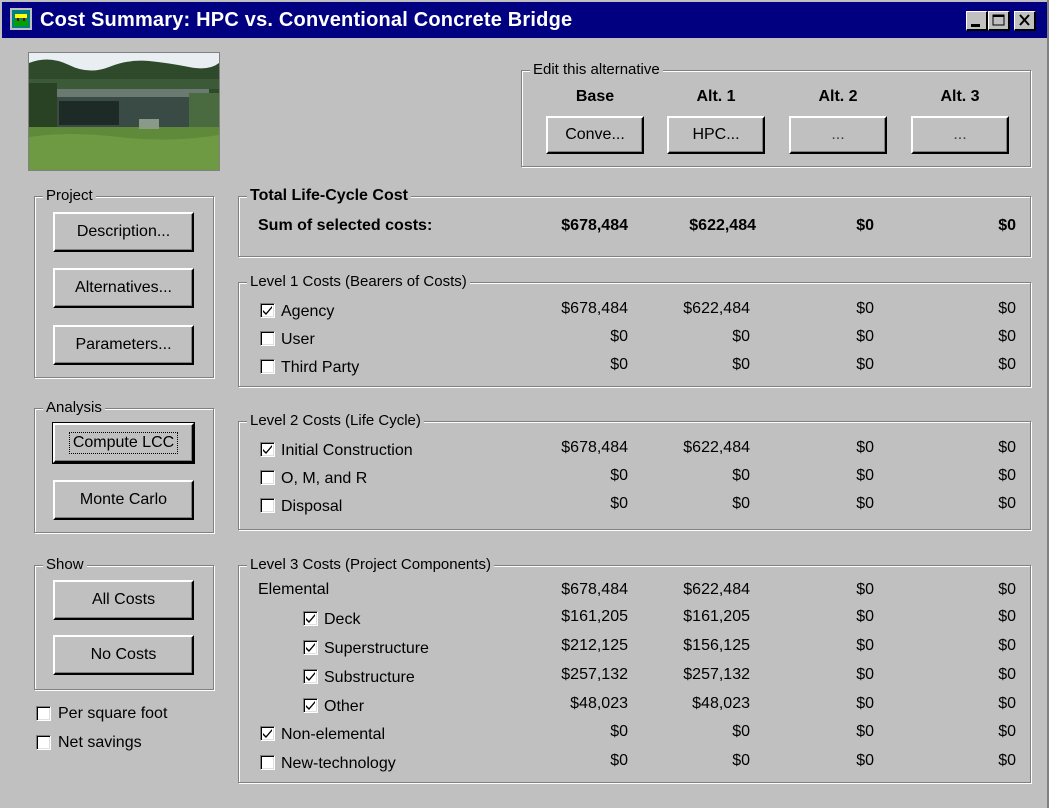 The height and width of the screenshot is (808, 1049). Describe the element at coordinates (43, 742) in the screenshot. I see `net-savings-checkbox` at that location.